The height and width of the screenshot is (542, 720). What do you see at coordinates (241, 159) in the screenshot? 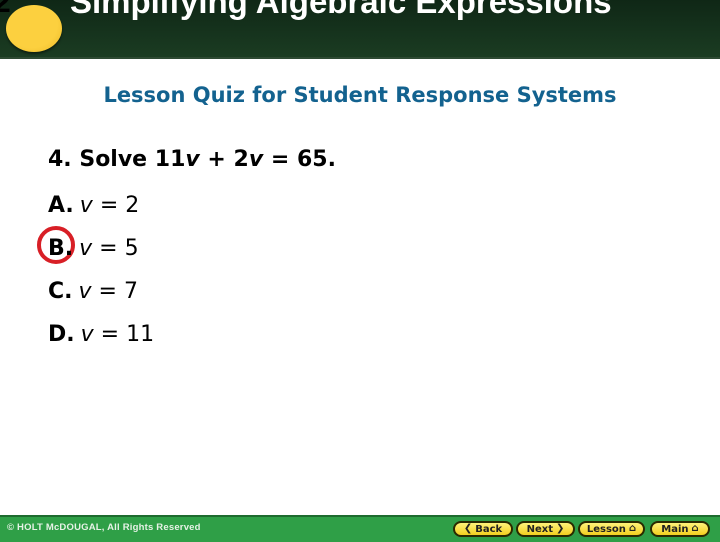
I see `term2-coefficient: 2` at bounding box center [241, 159].